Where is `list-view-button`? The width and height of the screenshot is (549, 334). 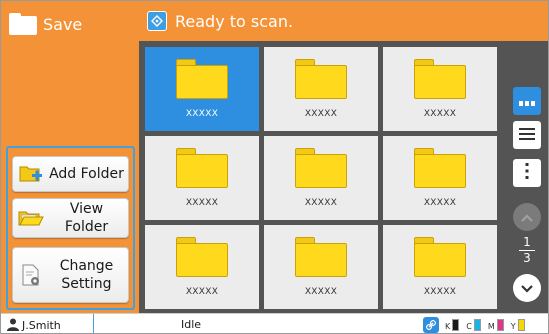
list-view-button is located at coordinates (527, 135).